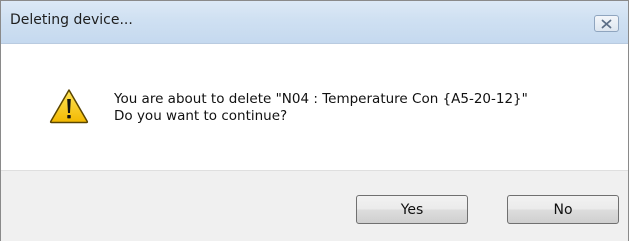  What do you see at coordinates (412, 209) in the screenshot?
I see `yes-button: Yes` at bounding box center [412, 209].